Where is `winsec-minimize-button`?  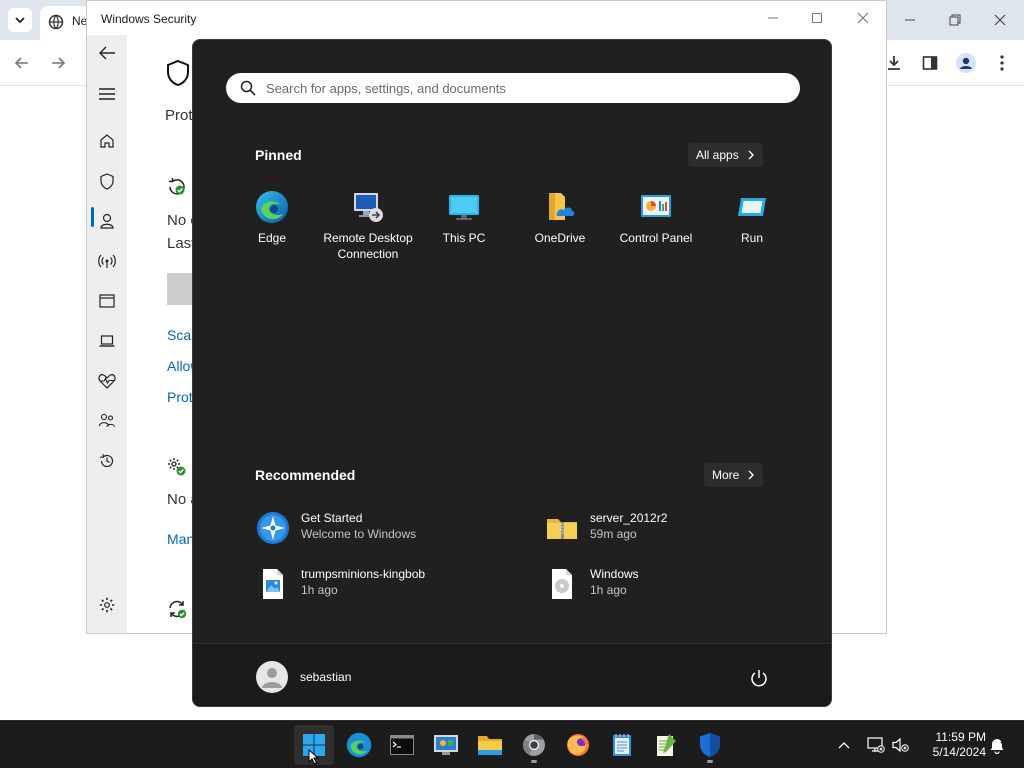 winsec-minimize-button is located at coordinates (773, 18).